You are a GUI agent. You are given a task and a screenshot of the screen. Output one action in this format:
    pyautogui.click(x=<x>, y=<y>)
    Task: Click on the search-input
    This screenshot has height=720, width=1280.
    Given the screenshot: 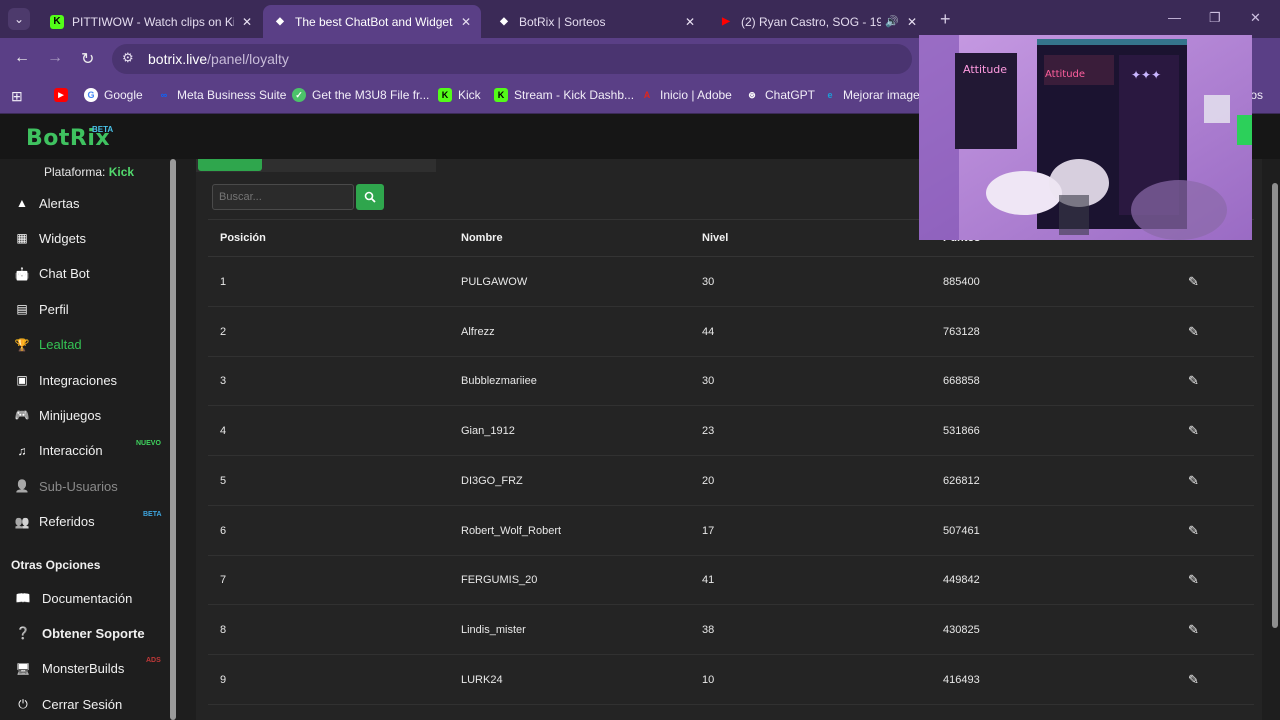 What is the action you would take?
    pyautogui.click(x=283, y=197)
    